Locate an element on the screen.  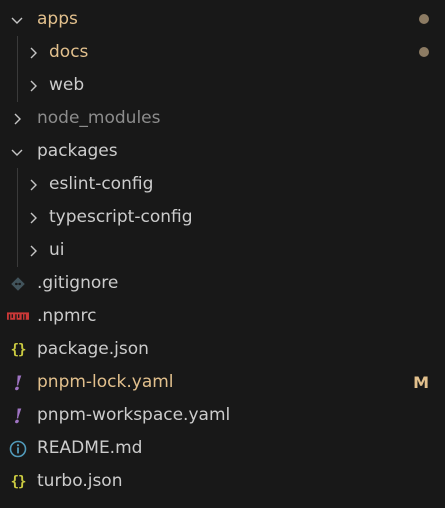
git-status-badge: M is located at coordinates (421, 382).